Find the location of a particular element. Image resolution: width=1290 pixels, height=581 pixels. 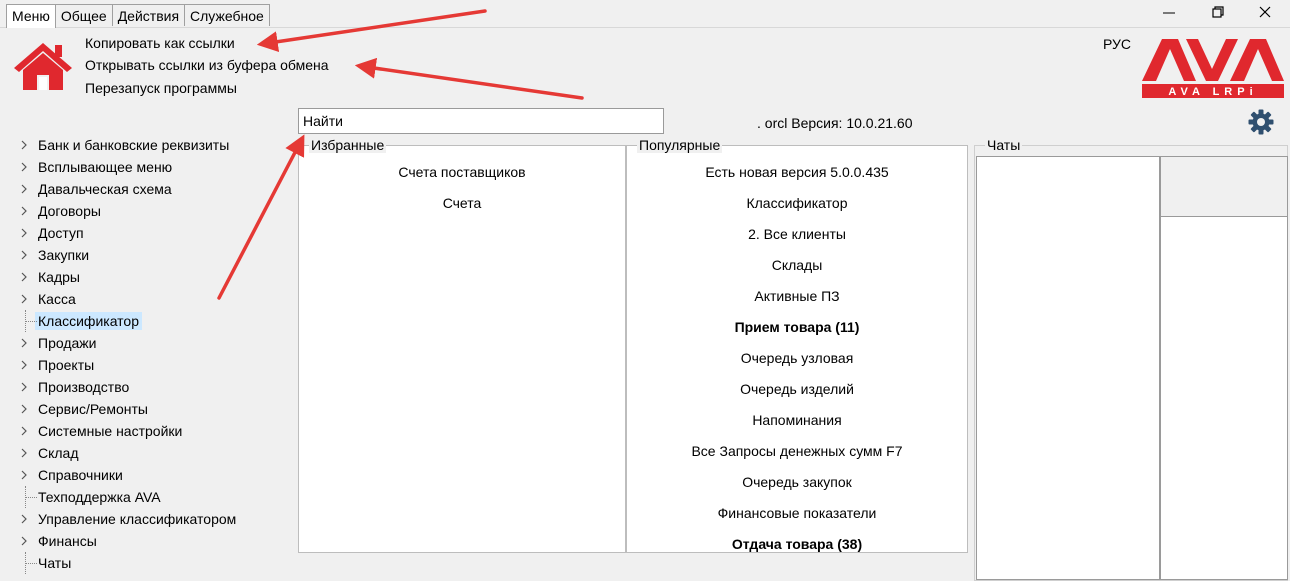

tree-item: Системные настройки is located at coordinates (155, 431).